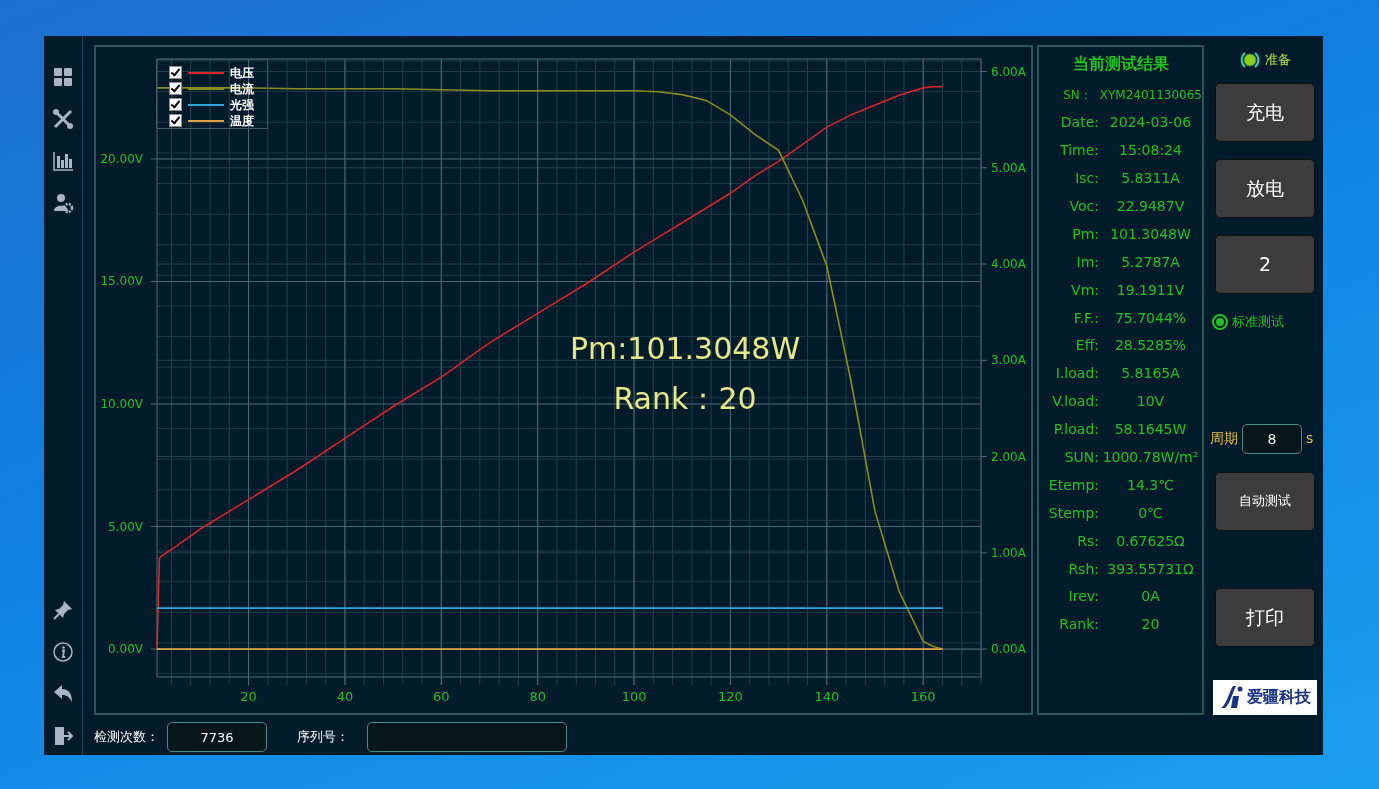 This screenshot has height=789, width=1379. Describe the element at coordinates (1150, 346) in the screenshot. I see `result-value: 28.5285%` at that location.